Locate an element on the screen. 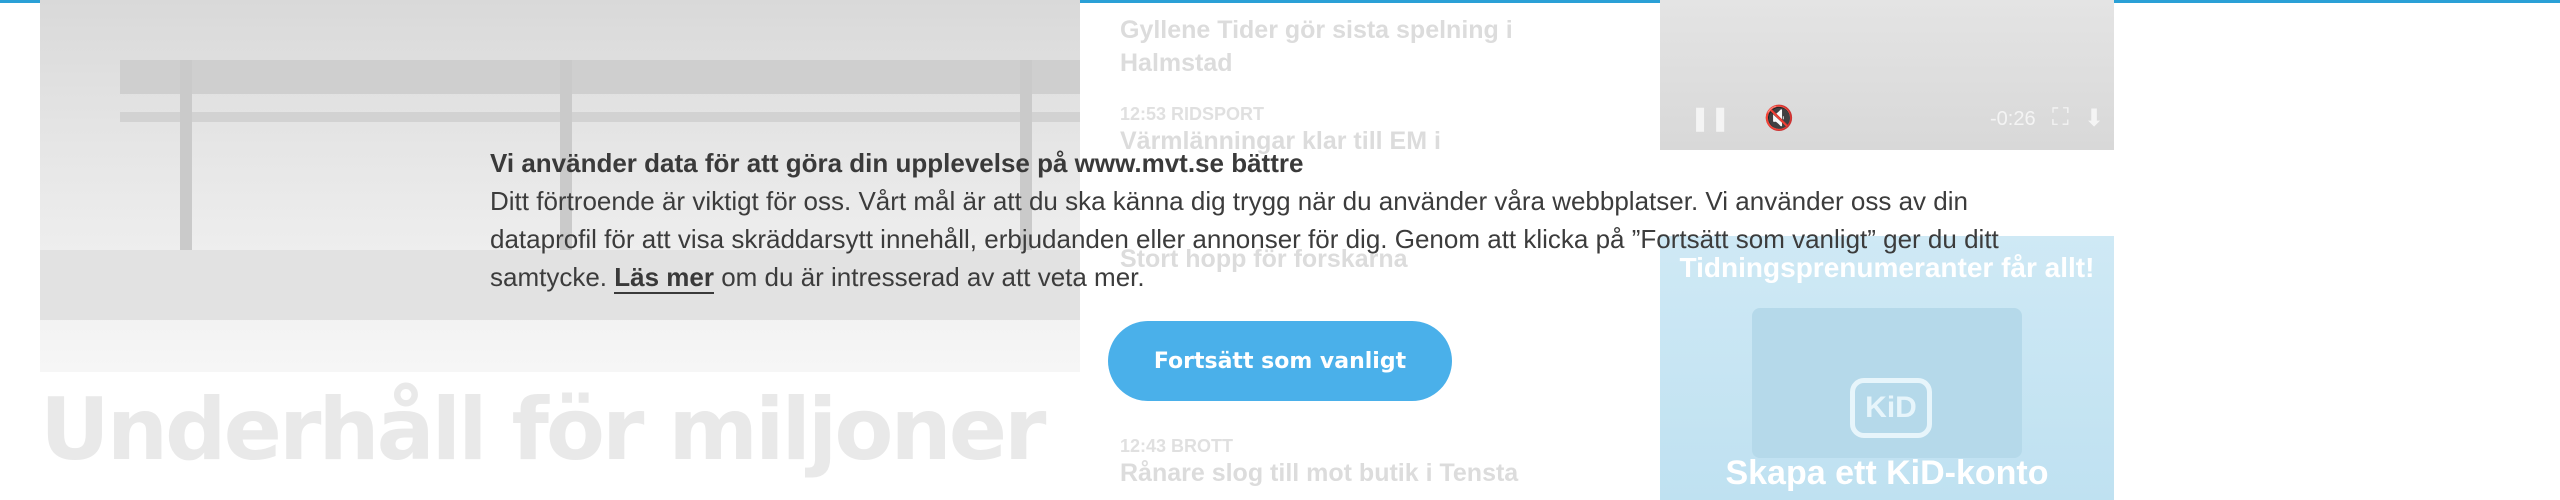  hero-headline: Underhåll för miljoner is located at coordinates (550, 430).